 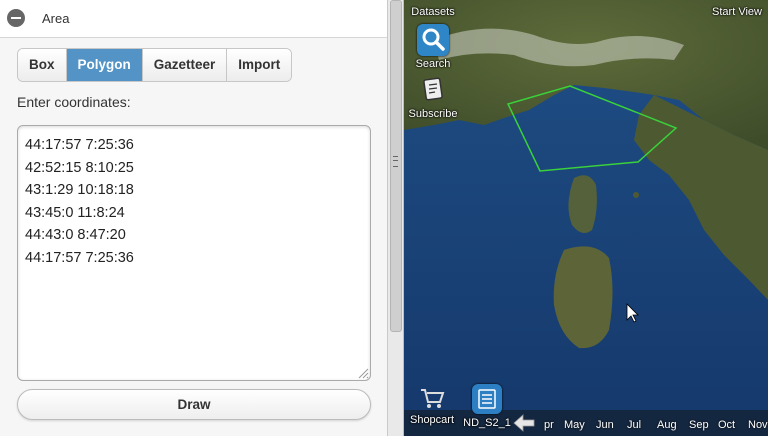 What do you see at coordinates (432, 398) in the screenshot?
I see `shopcart-icon` at bounding box center [432, 398].